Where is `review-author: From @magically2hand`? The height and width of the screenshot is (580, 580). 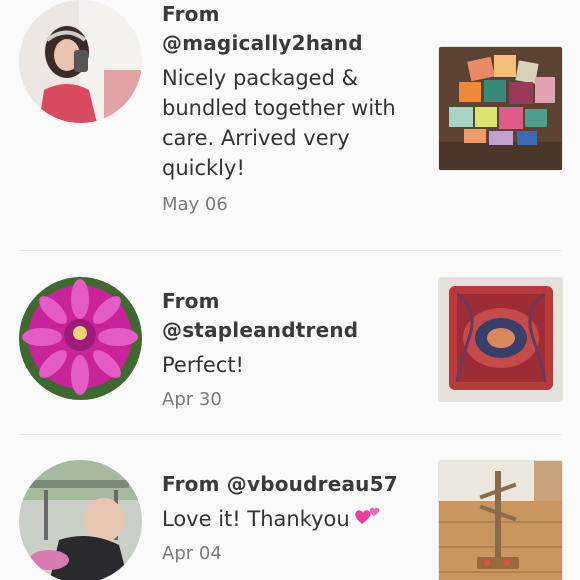 review-author: From @magically2hand is located at coordinates (291, 29).